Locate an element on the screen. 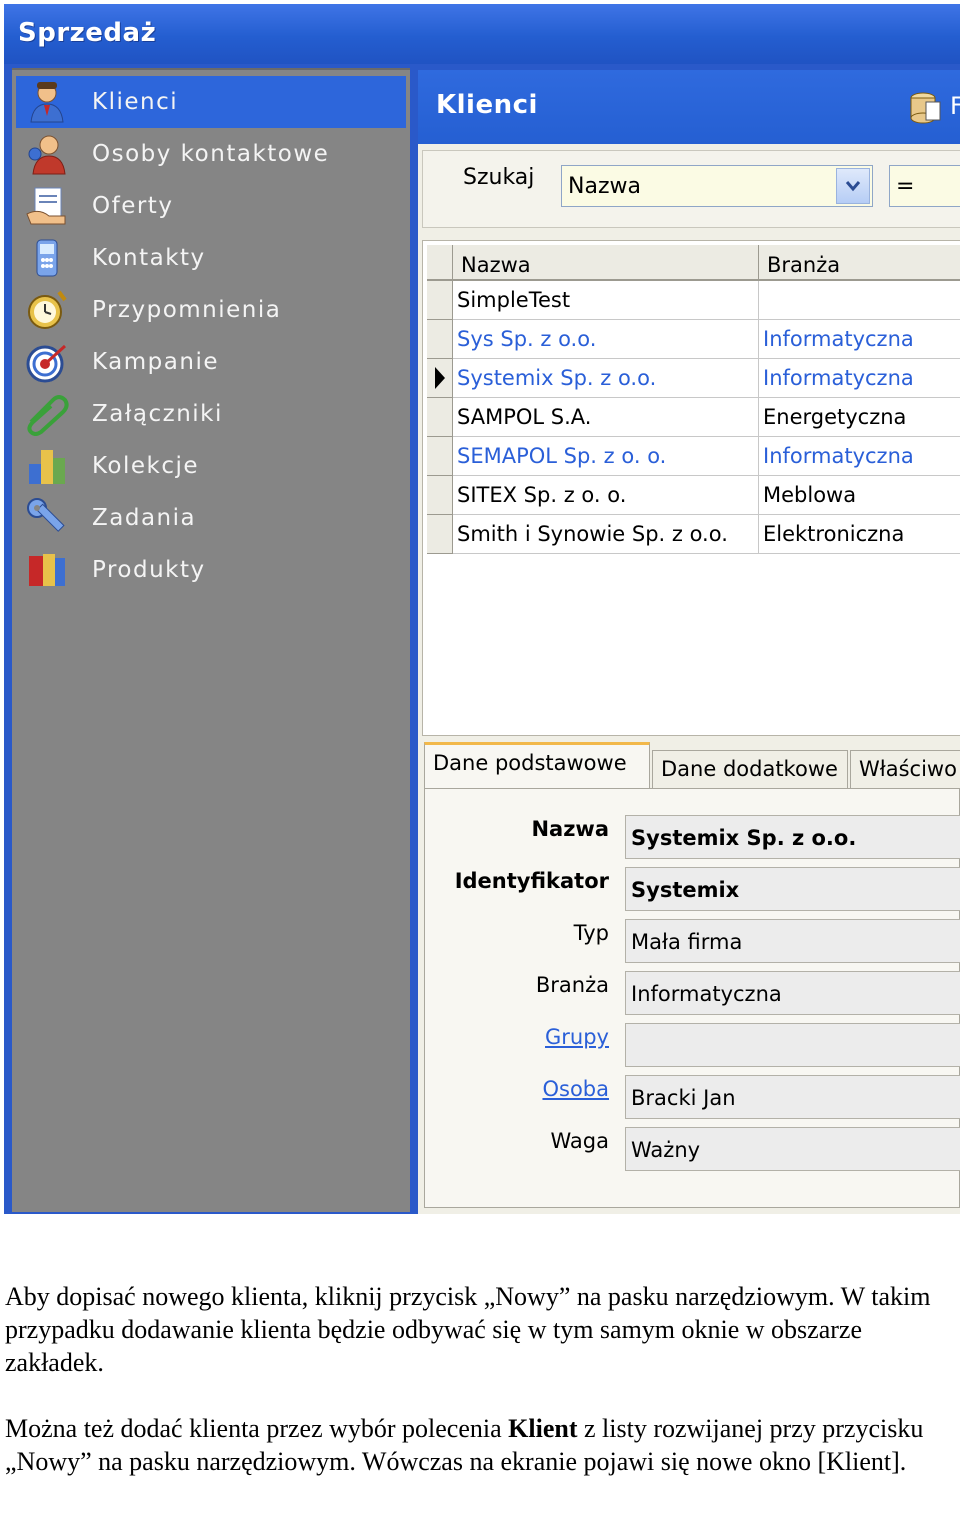 The height and width of the screenshot is (1518, 960). target-icon is located at coordinates (47, 362).